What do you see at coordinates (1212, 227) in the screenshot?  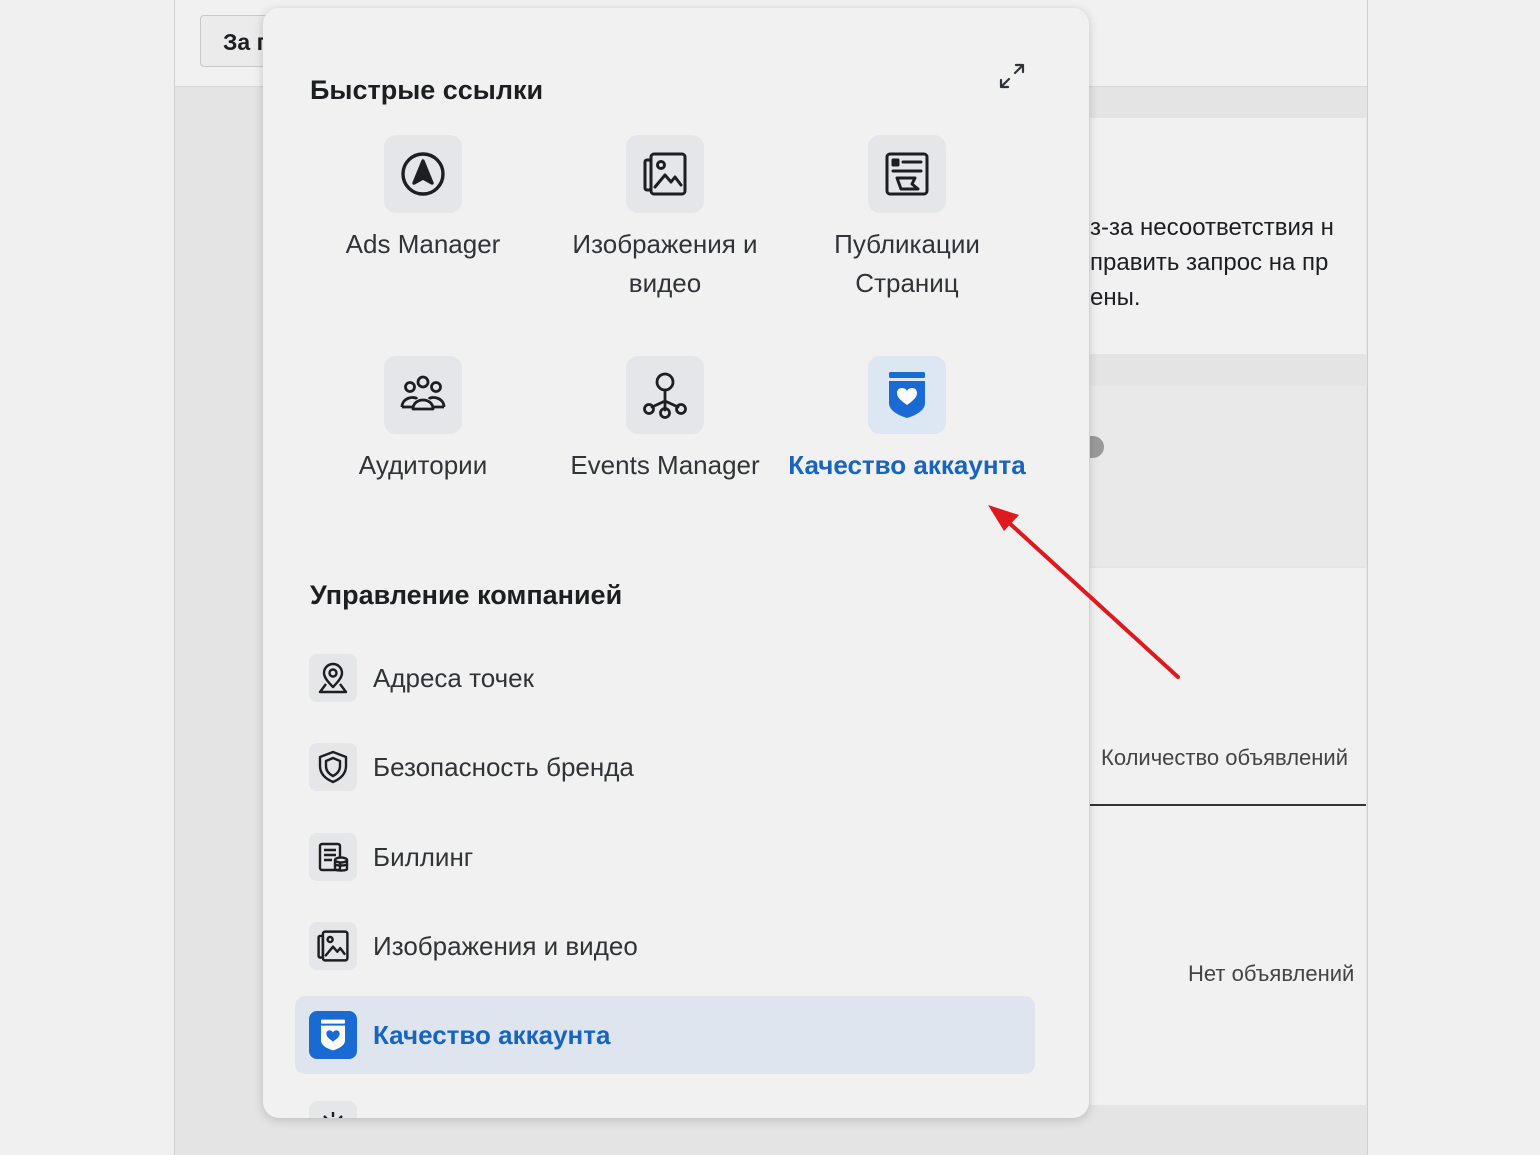 I see `notice-line: з-за несоответствия н` at bounding box center [1212, 227].